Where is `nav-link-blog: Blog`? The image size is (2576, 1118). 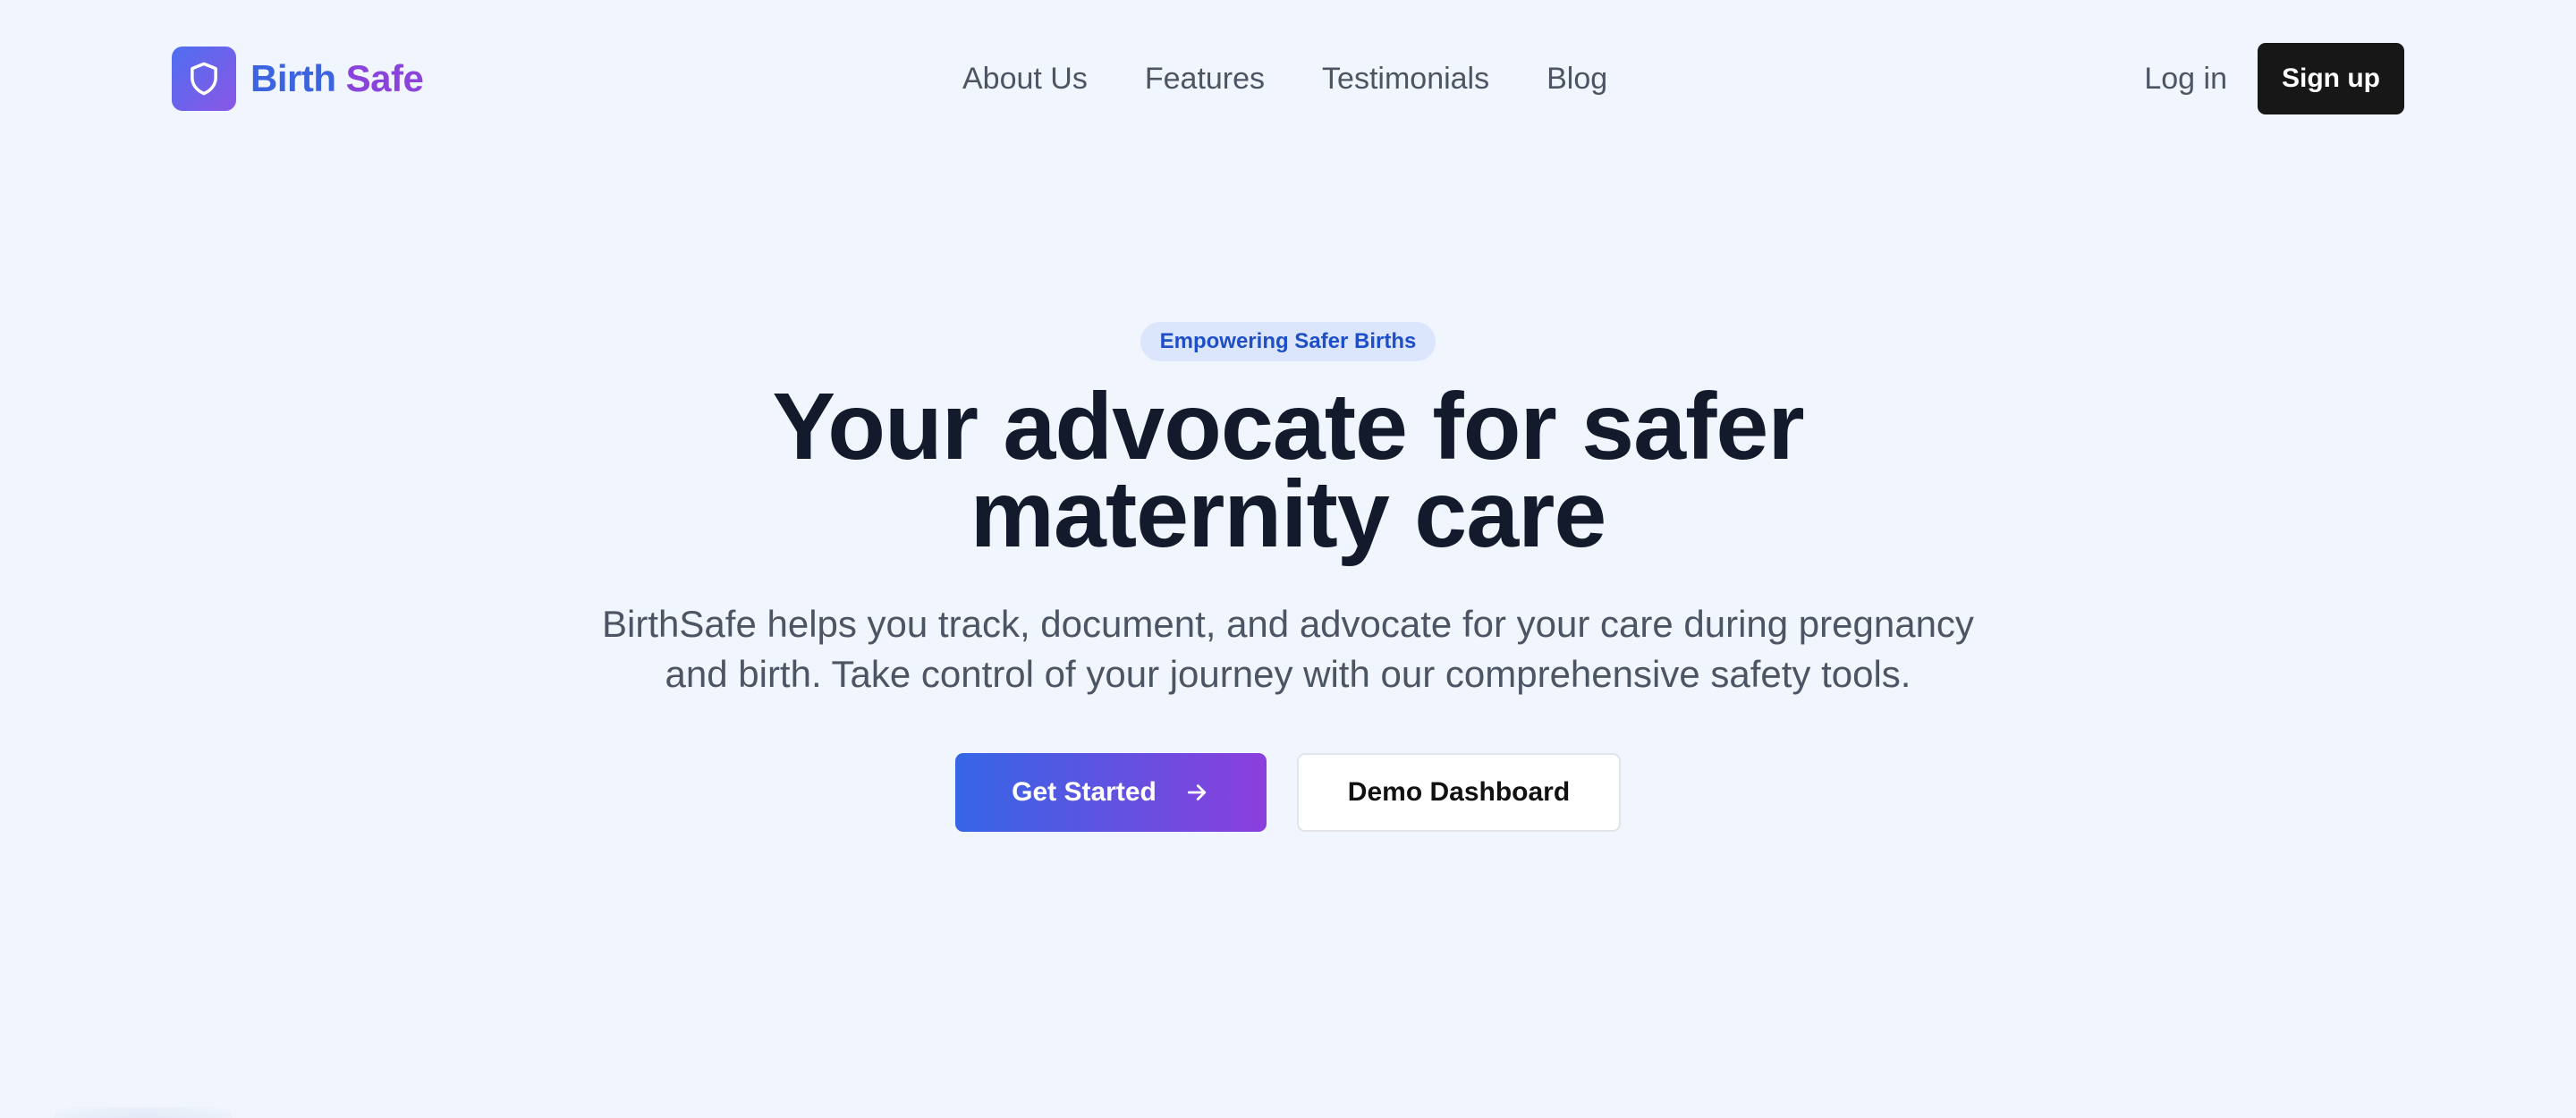 nav-link-blog: Blog is located at coordinates (1576, 79).